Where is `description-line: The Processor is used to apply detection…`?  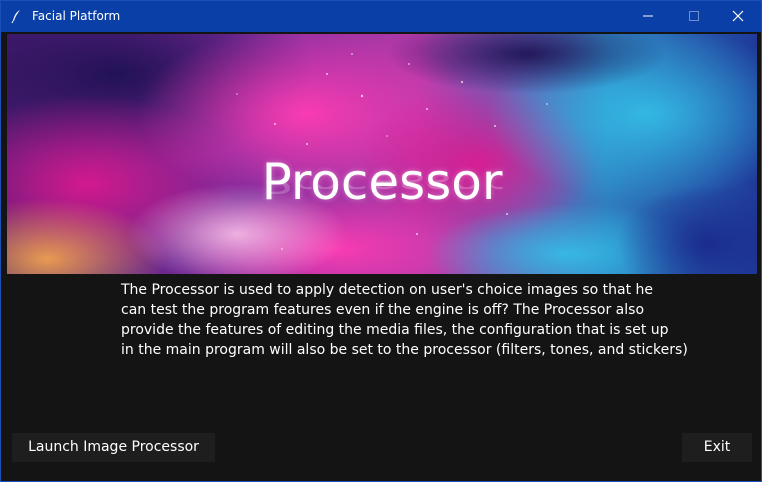 description-line: The Processor is used to apply detection… is located at coordinates (387, 290).